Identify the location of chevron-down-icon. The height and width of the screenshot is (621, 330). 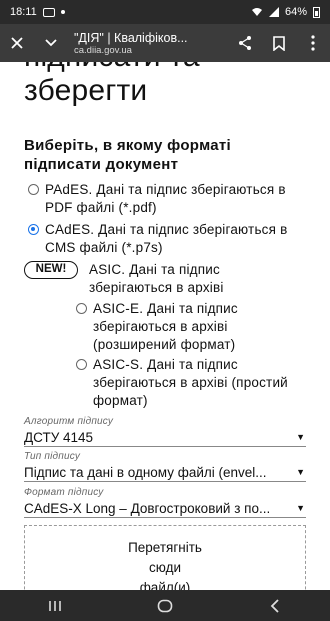
(51, 43).